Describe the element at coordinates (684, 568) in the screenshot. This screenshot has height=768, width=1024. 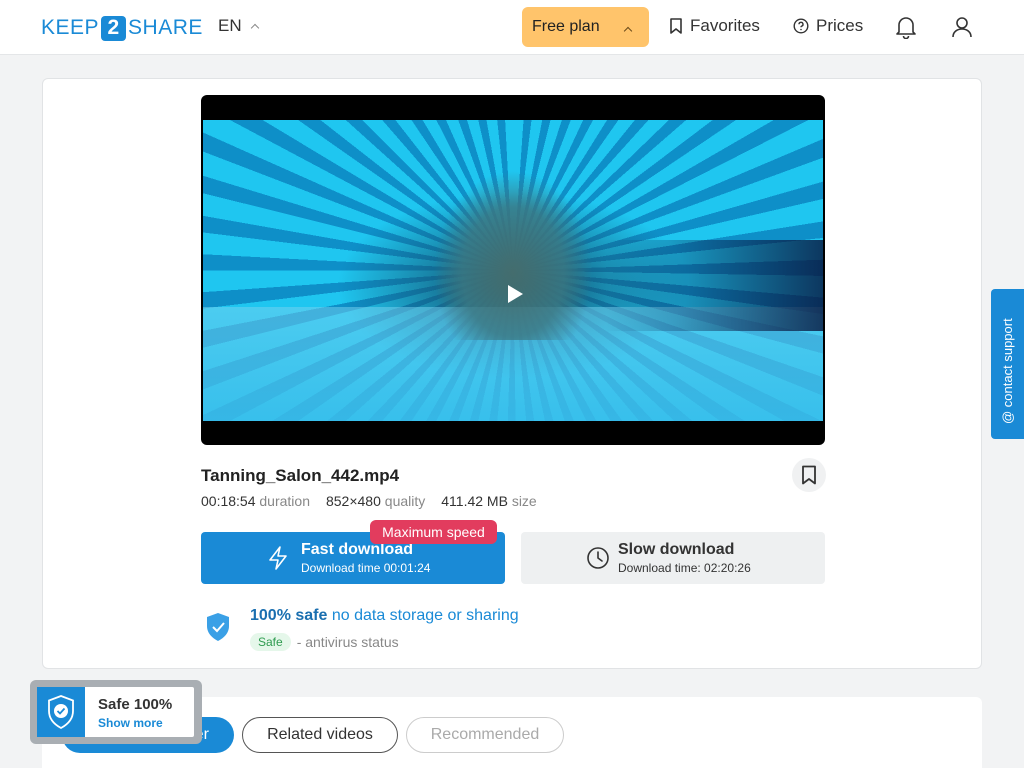
I see `slow-download-time: Download time: 02:20:26` at that location.